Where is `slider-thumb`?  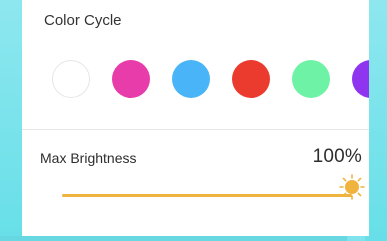
slider-thumb is located at coordinates (352, 187).